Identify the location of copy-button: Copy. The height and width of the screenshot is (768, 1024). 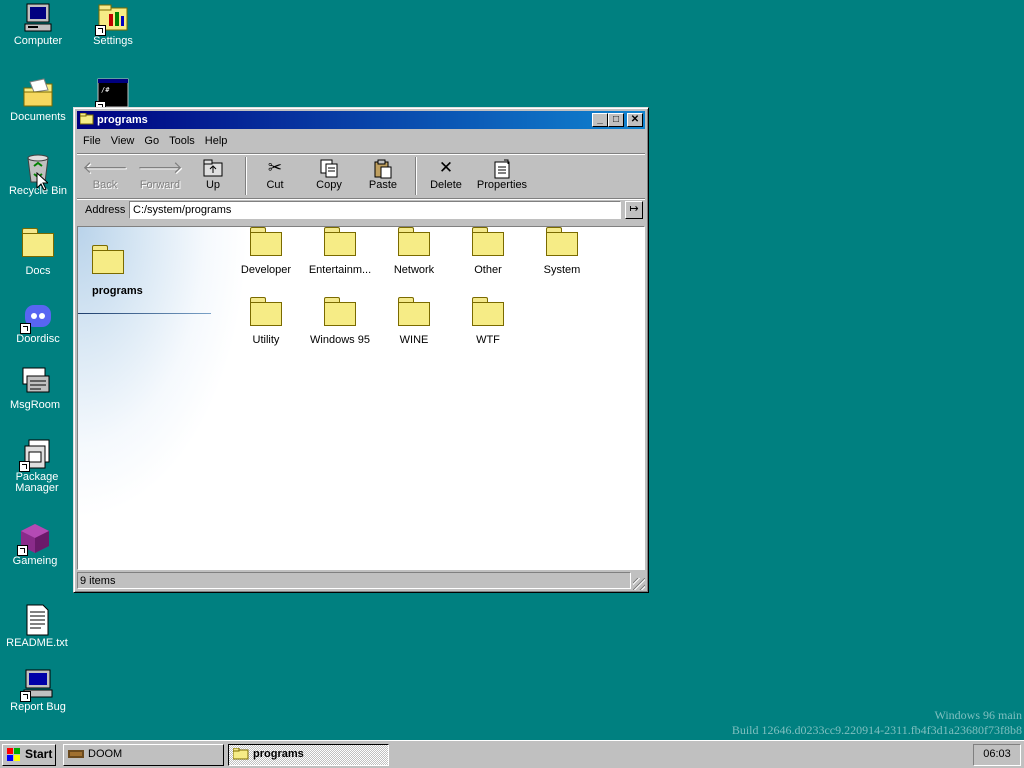
(329, 176).